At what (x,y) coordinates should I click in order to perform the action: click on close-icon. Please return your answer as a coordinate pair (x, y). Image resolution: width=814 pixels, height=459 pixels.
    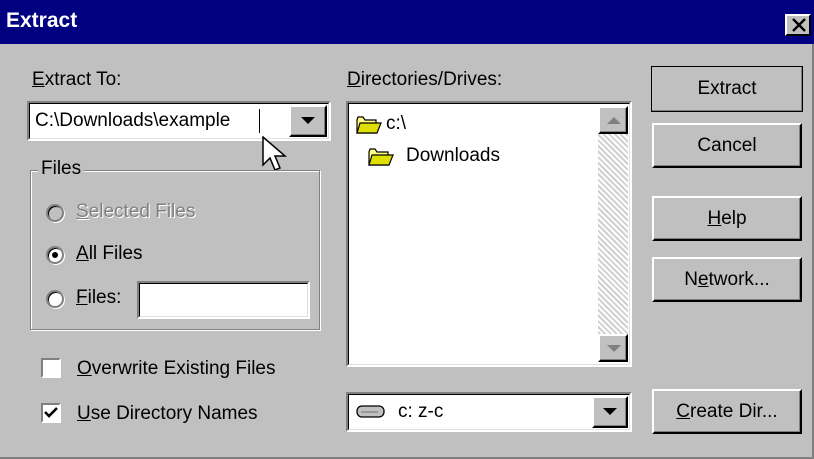
    Looking at the image, I should click on (799, 25).